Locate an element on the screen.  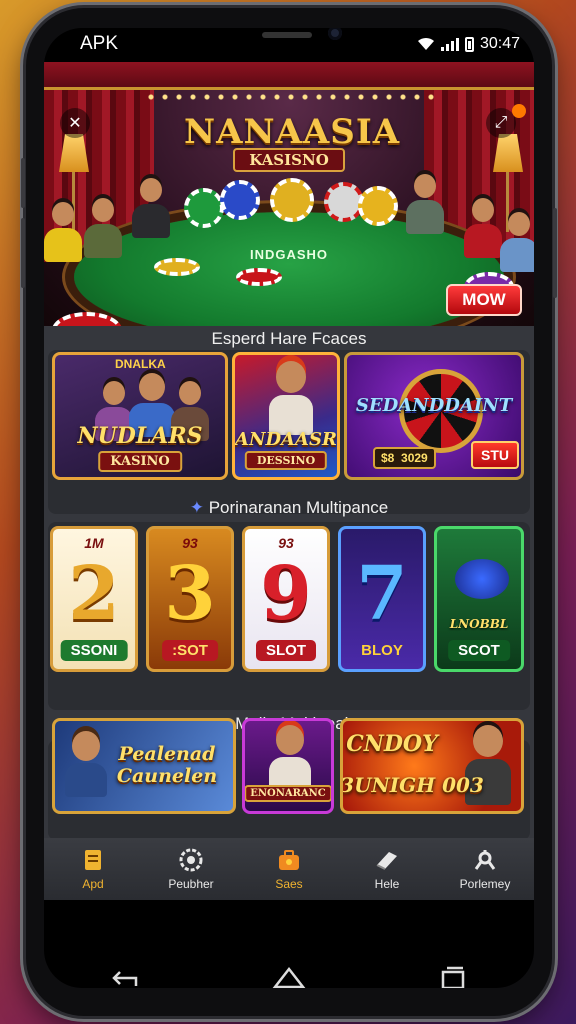
nav-item-porlemey: Porlemey is located at coordinates (485, 869).